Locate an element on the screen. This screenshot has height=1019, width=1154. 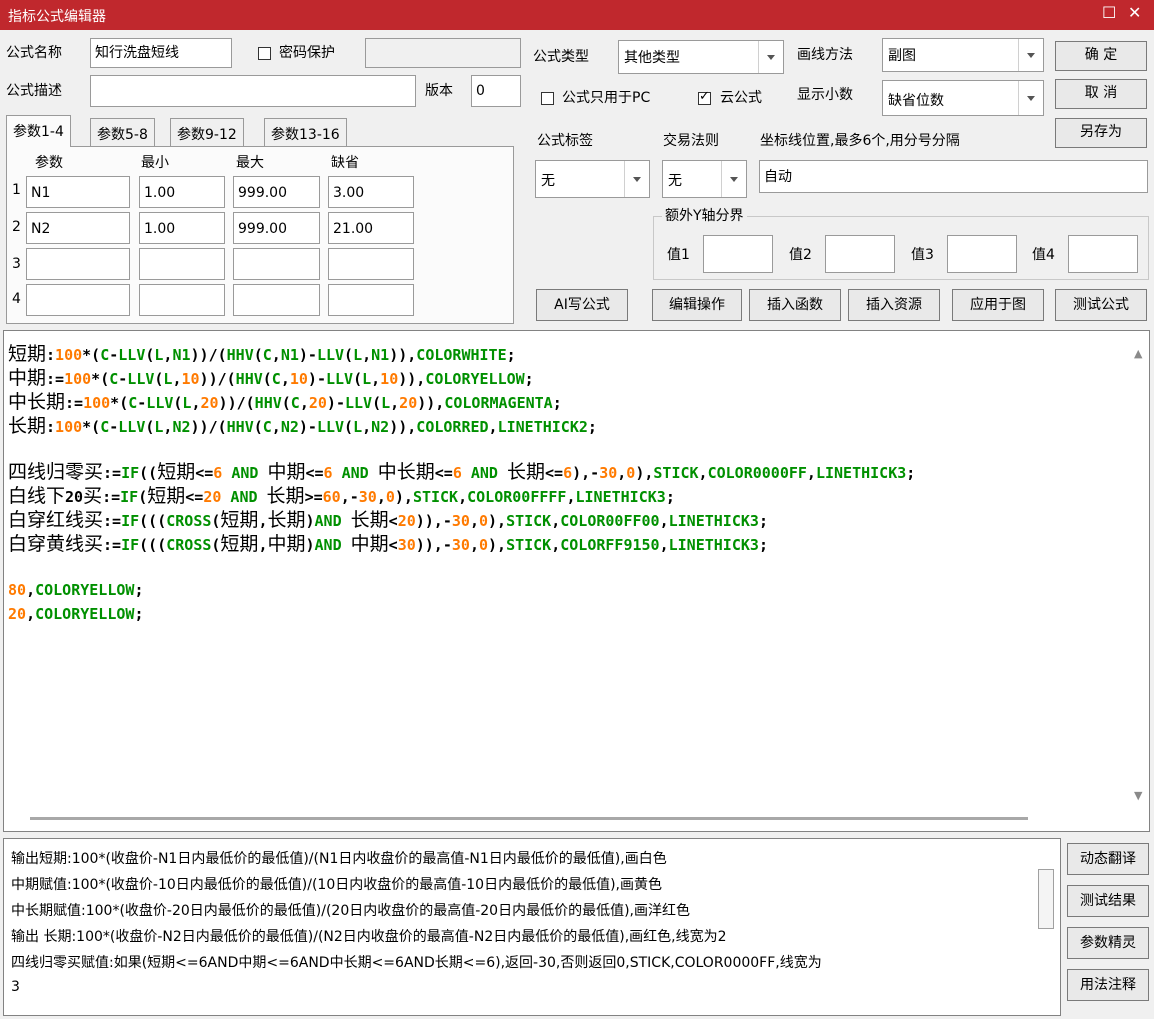
code-token: *( is located at coordinates (119, 403).